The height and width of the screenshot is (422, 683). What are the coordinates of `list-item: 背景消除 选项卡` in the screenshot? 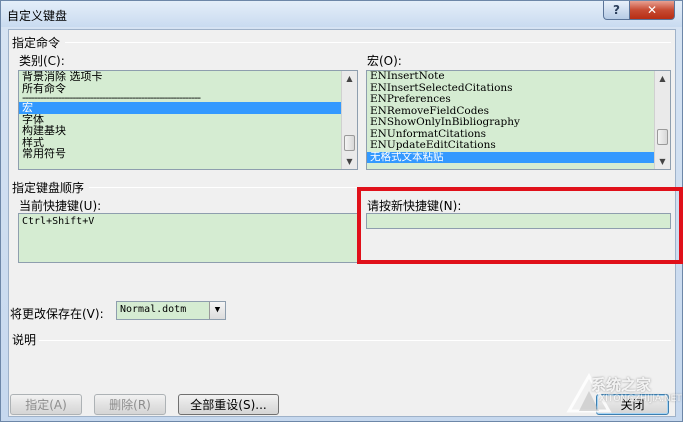 It's located at (180, 77).